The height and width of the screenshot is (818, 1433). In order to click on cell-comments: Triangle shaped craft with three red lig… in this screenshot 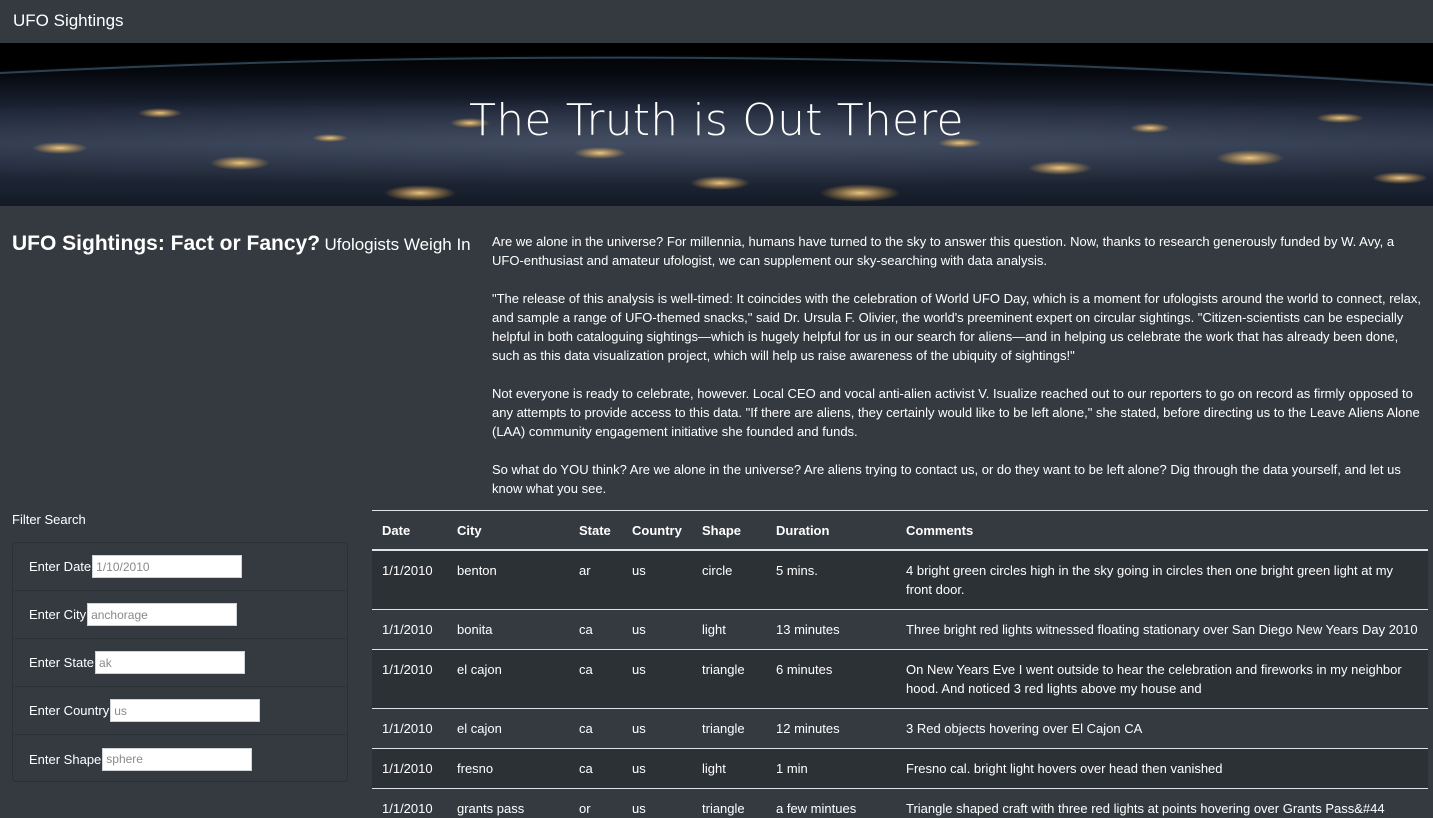, I will do `click(1162, 803)`.